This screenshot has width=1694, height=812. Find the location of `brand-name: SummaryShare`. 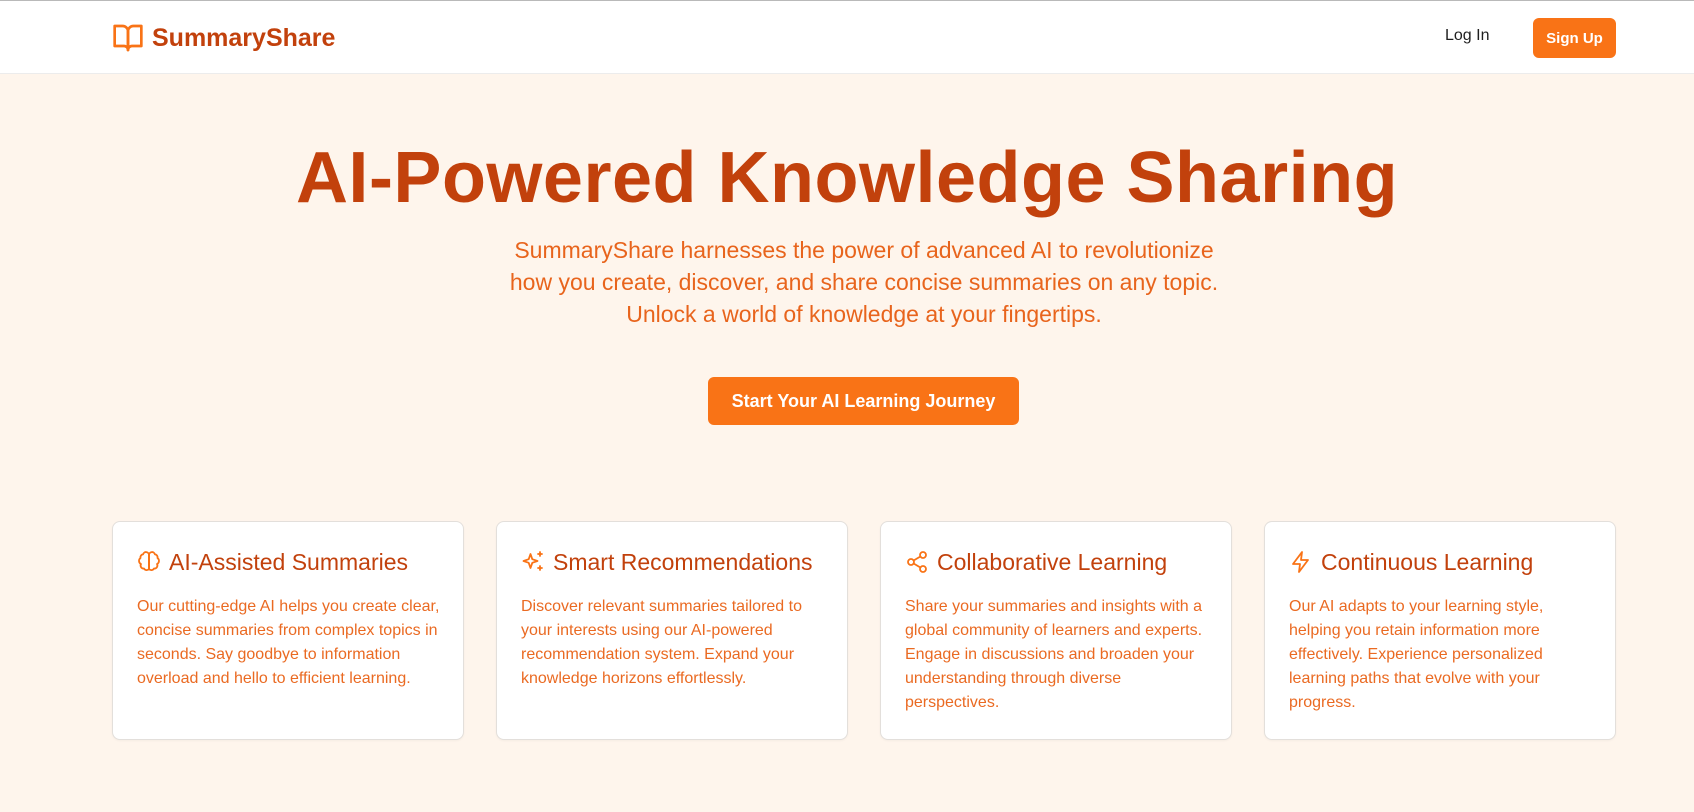

brand-name: SummaryShare is located at coordinates (244, 37).